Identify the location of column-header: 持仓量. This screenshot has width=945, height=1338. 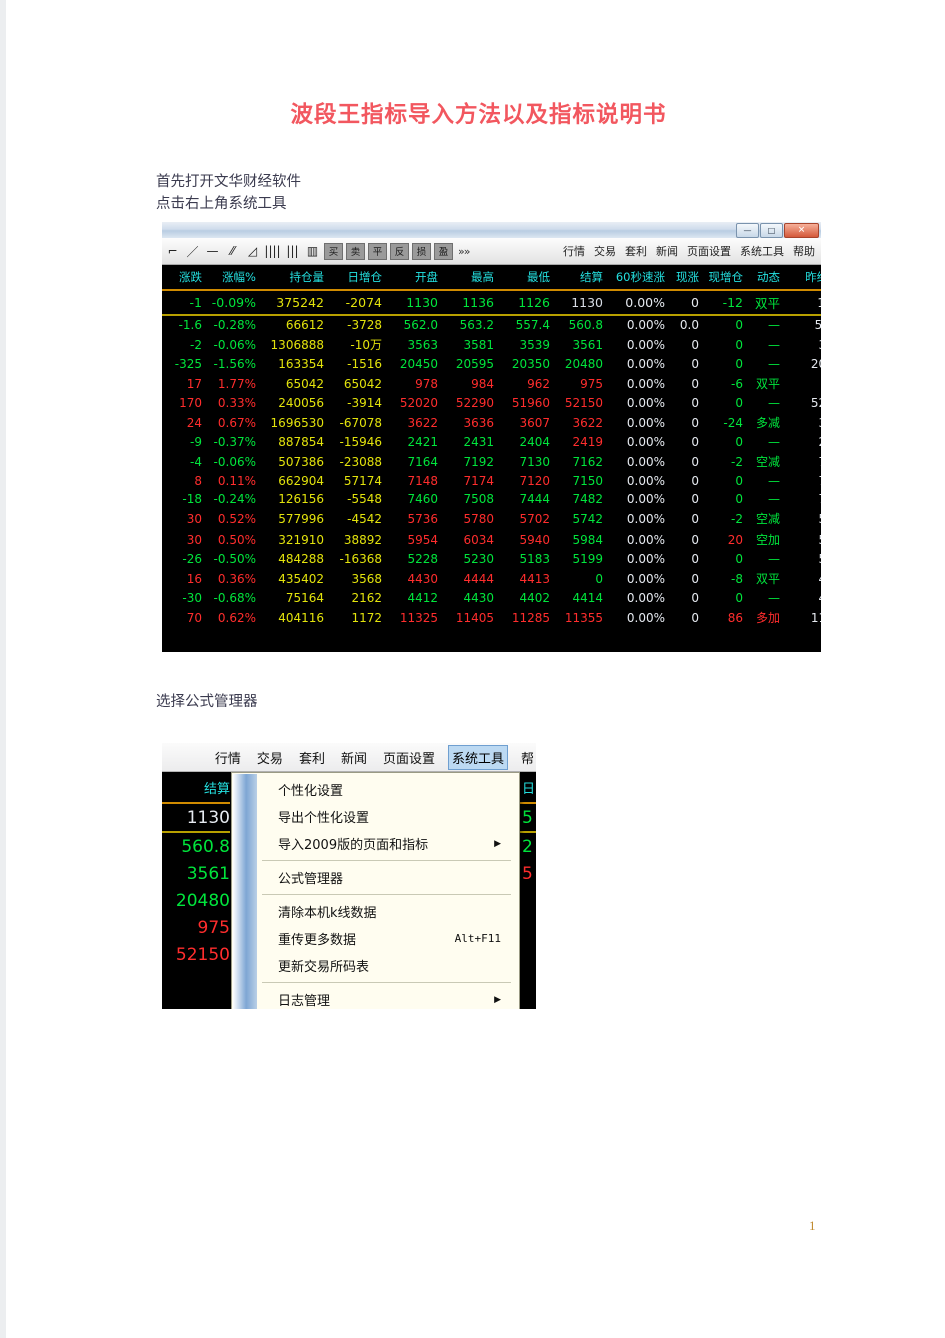
(296, 278).